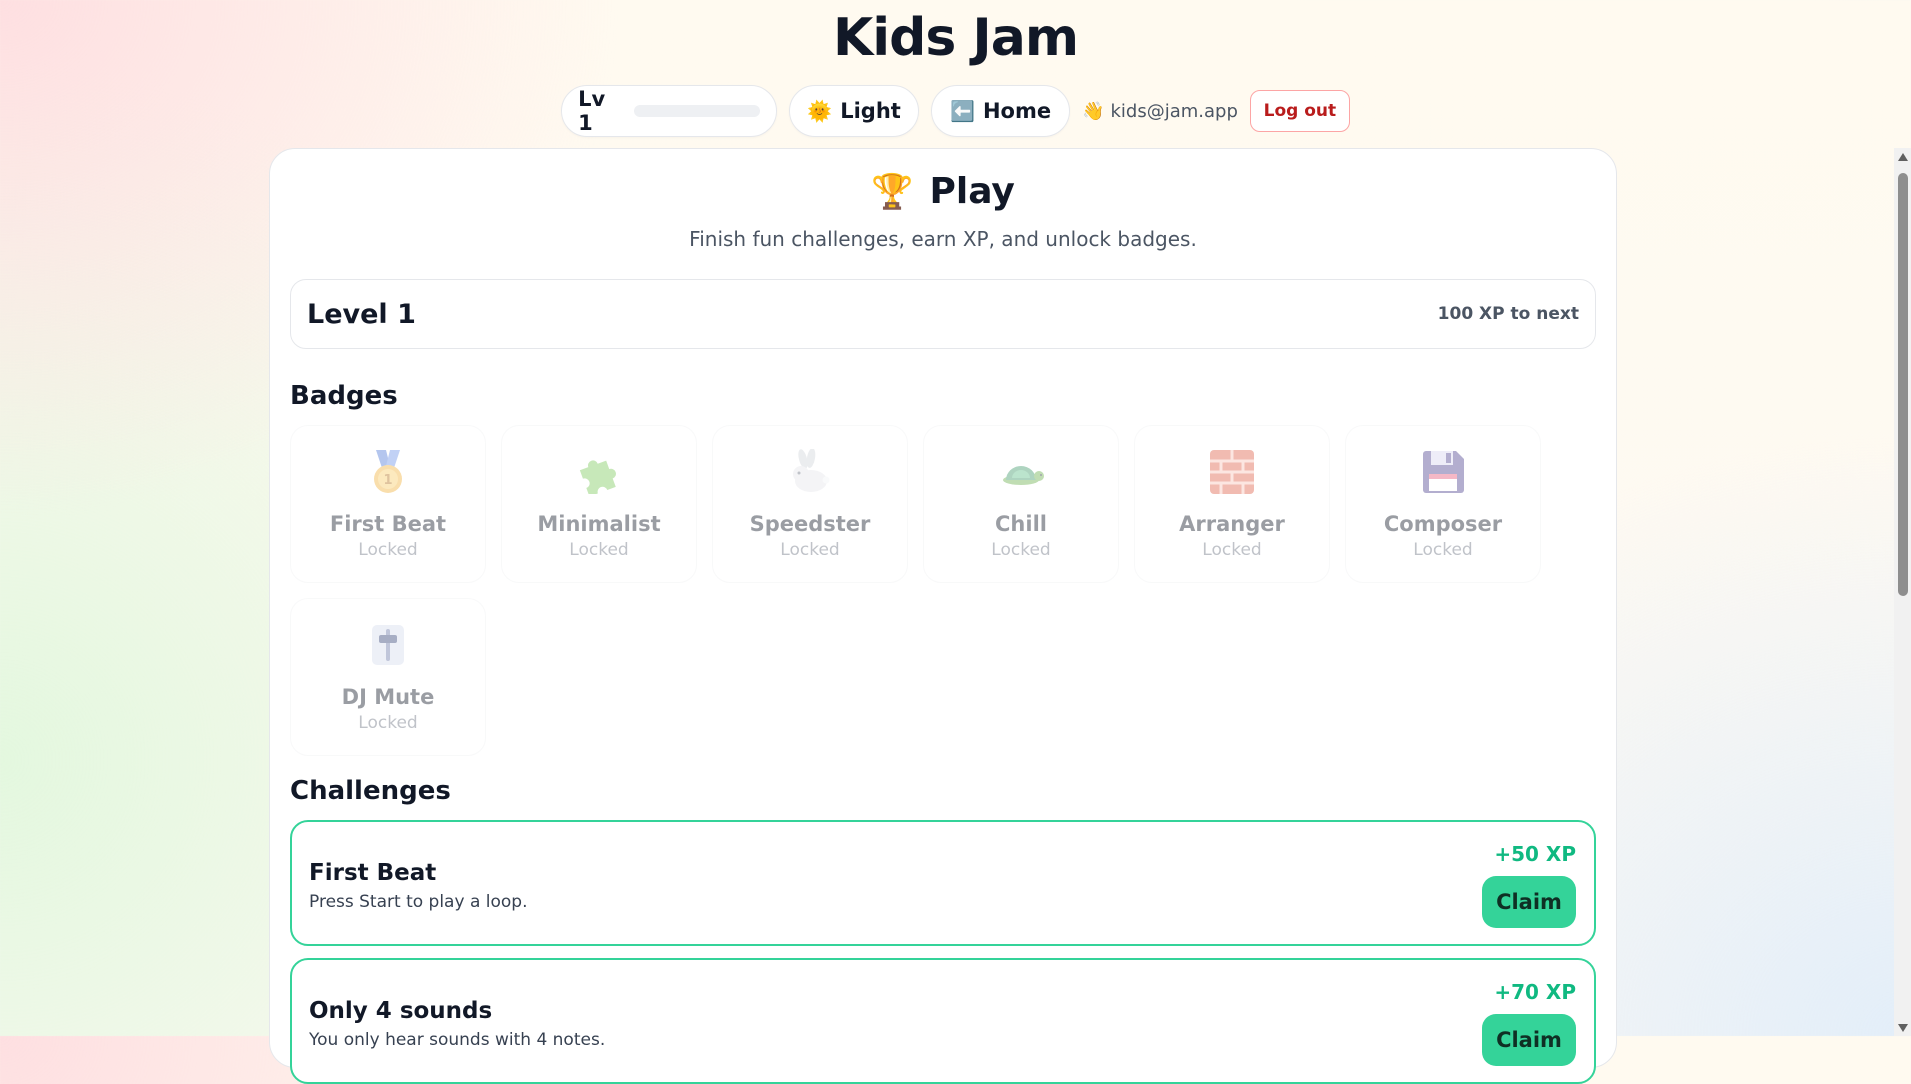 The image size is (1911, 1084). Describe the element at coordinates (599, 524) in the screenshot. I see `badge-name: Minimalist` at that location.